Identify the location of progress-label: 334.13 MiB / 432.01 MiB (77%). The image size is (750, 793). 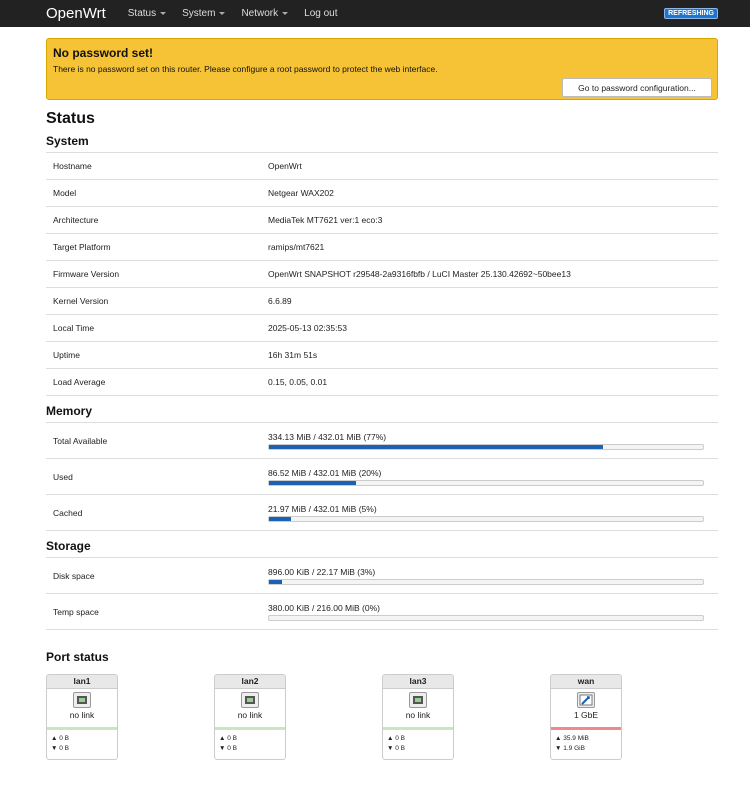
(327, 436).